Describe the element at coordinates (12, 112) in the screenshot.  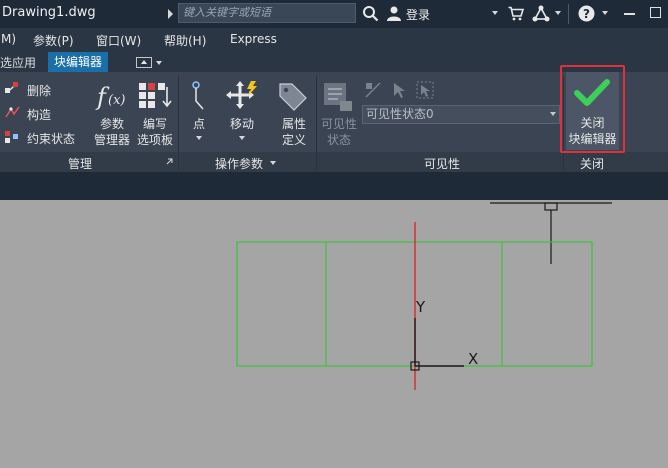
I see `construct-icon` at that location.